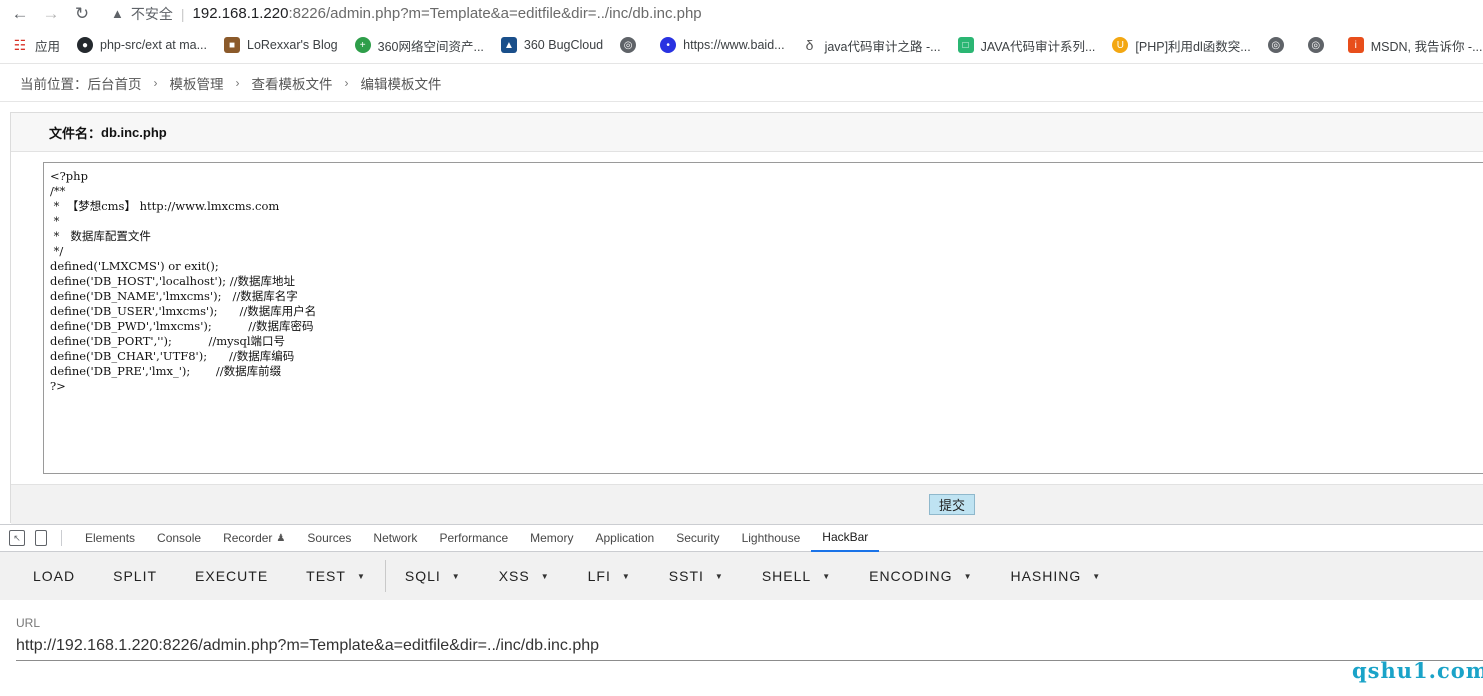 Image resolution: width=1483 pixels, height=696 pixels. Describe the element at coordinates (747, 132) in the screenshot. I see `file-name-header: 文件名： db.inc.php` at that location.